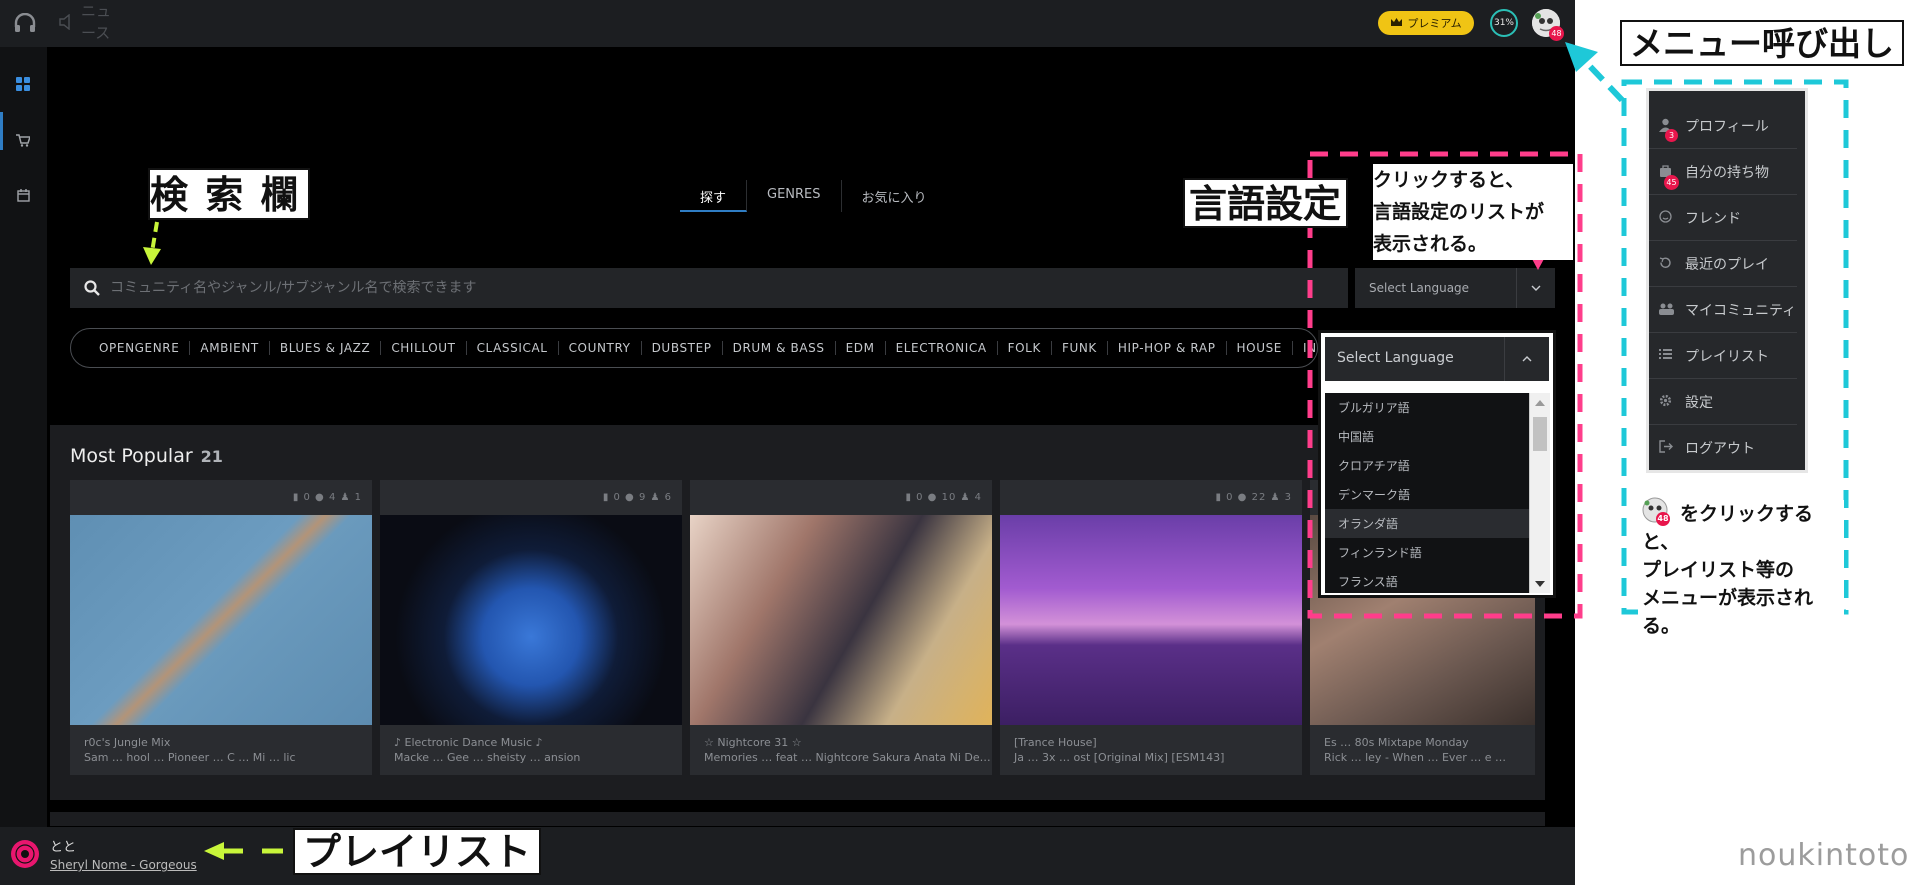 The height and width of the screenshot is (890, 1920). What do you see at coordinates (326, 348) in the screenshot?
I see `genre-item: BLUES & JAZZ` at bounding box center [326, 348].